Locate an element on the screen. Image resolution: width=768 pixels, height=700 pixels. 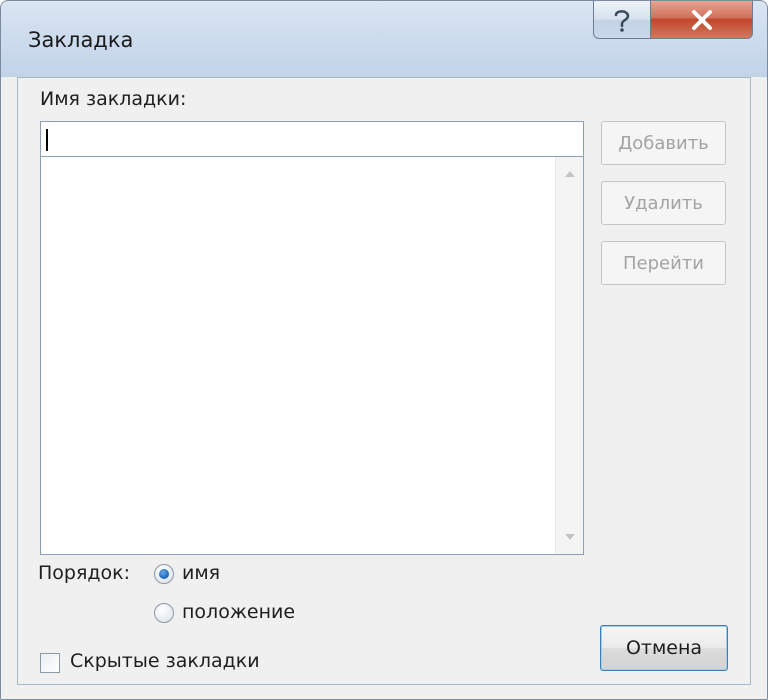
text-caret is located at coordinates (47, 140).